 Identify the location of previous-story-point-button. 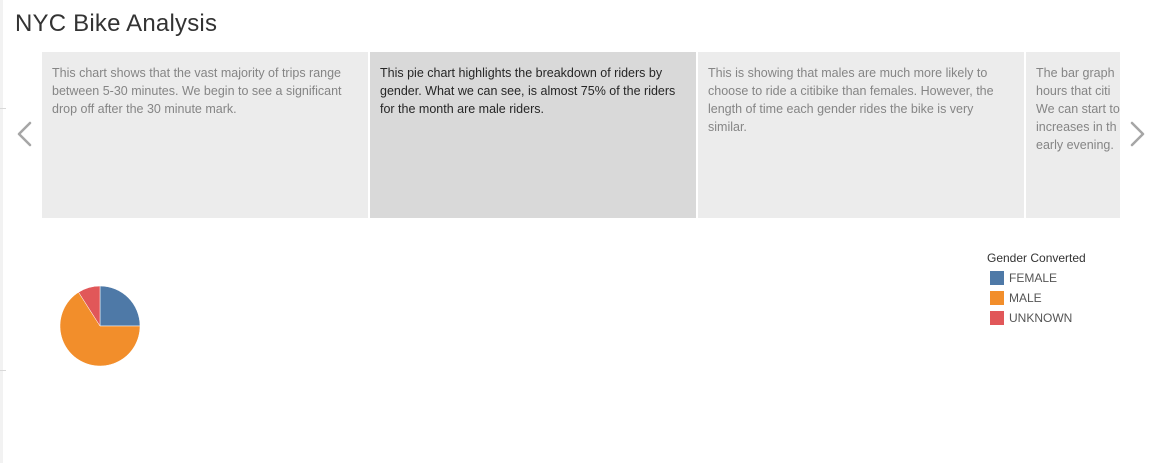
(25, 134).